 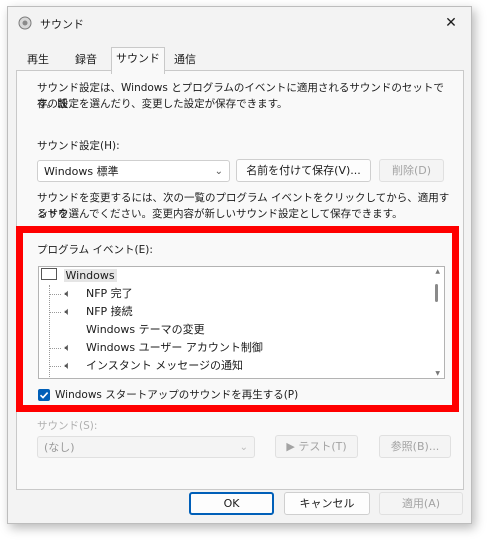 I want to click on instructions-line2: ンドを選んでください。変更内容が新しいサウンド設定として保存できます。, so click(x=220, y=214).